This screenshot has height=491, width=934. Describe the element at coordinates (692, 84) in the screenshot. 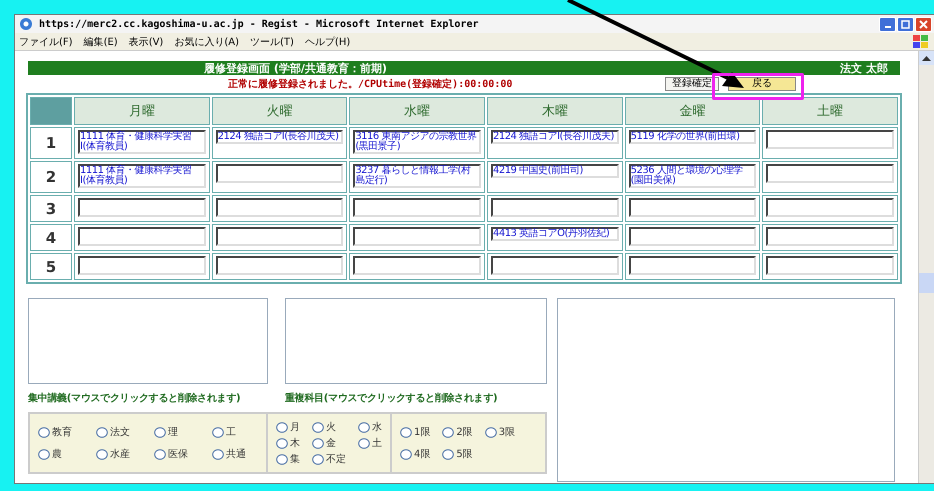

I see `confirm-button: 登録確定` at that location.